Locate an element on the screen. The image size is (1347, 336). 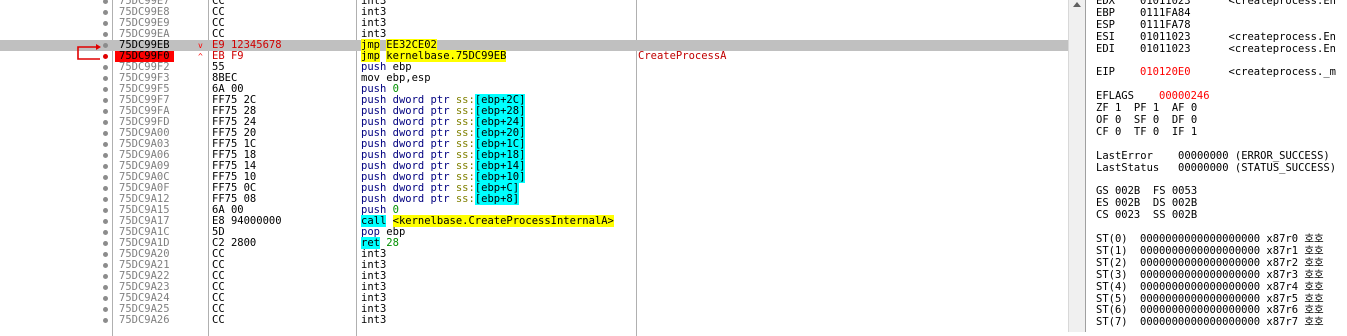
register-name: ES 002B DS 002B is located at coordinates (1147, 203).